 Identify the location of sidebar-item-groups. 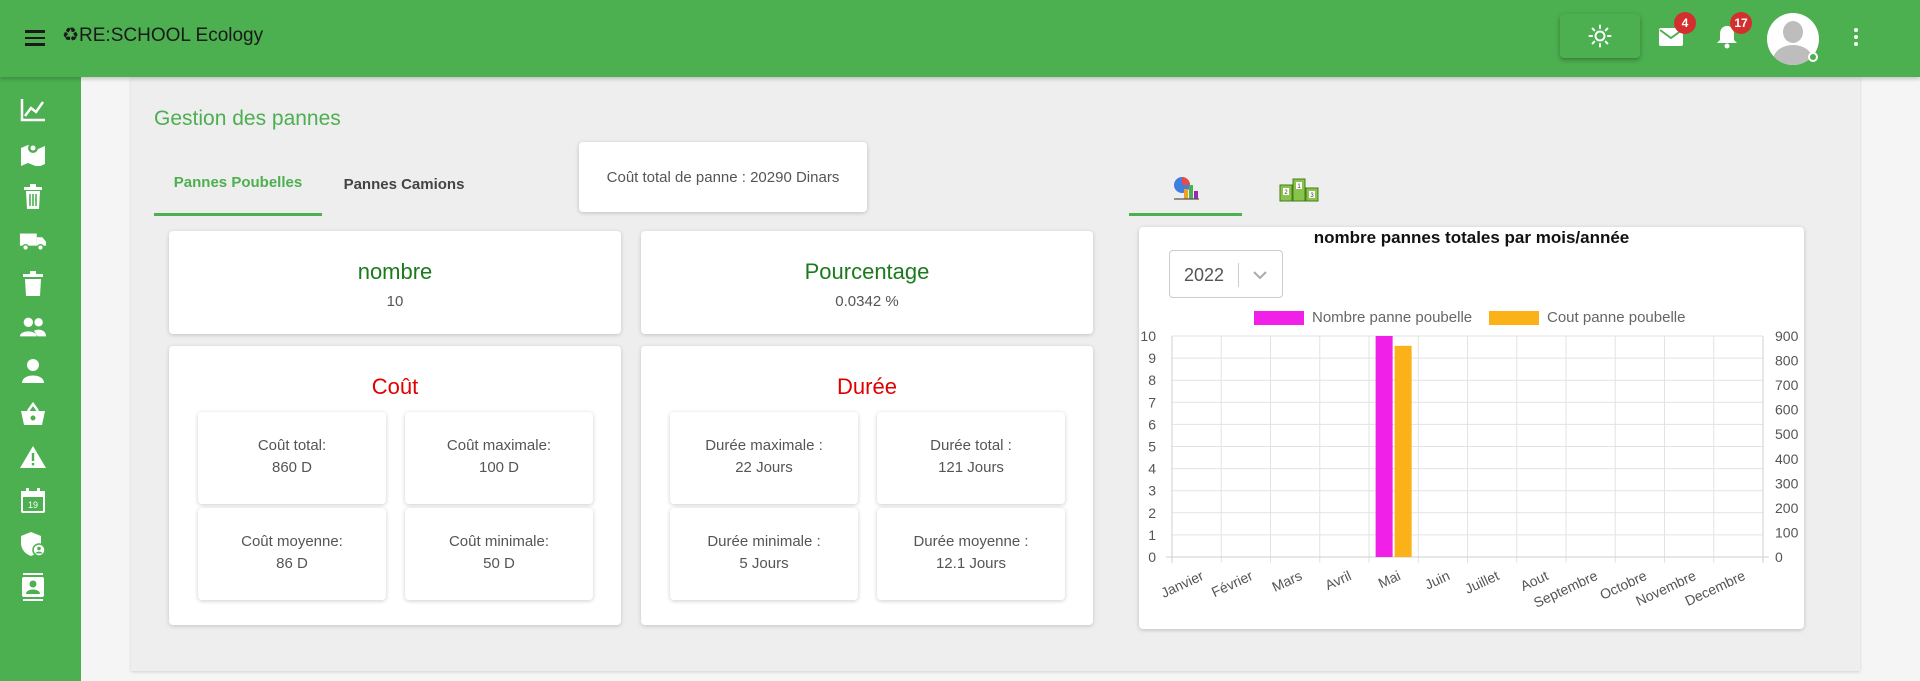
(33, 327).